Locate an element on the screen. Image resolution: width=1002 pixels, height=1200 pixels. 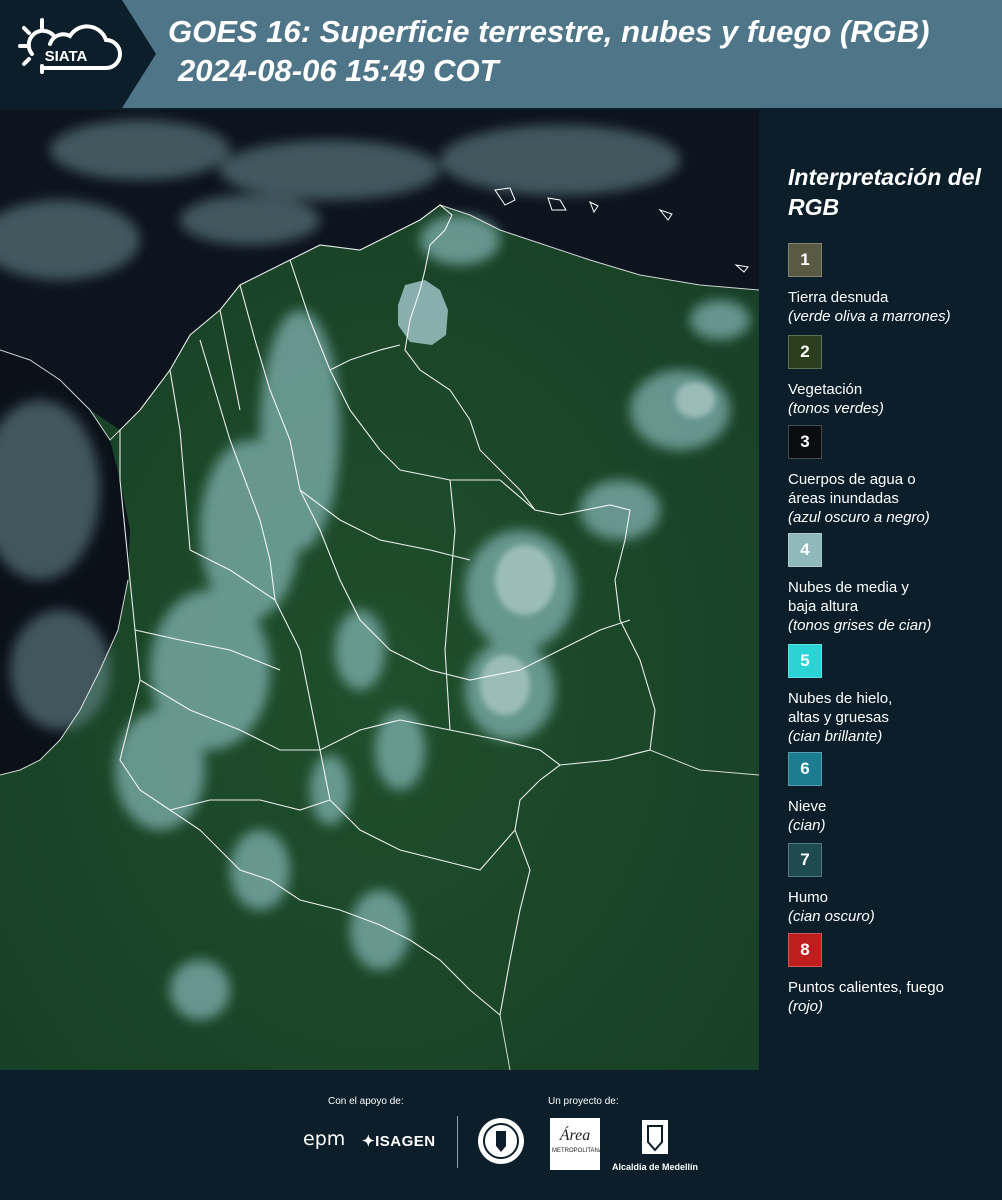
legend-swatch: 1 is located at coordinates (805, 260).